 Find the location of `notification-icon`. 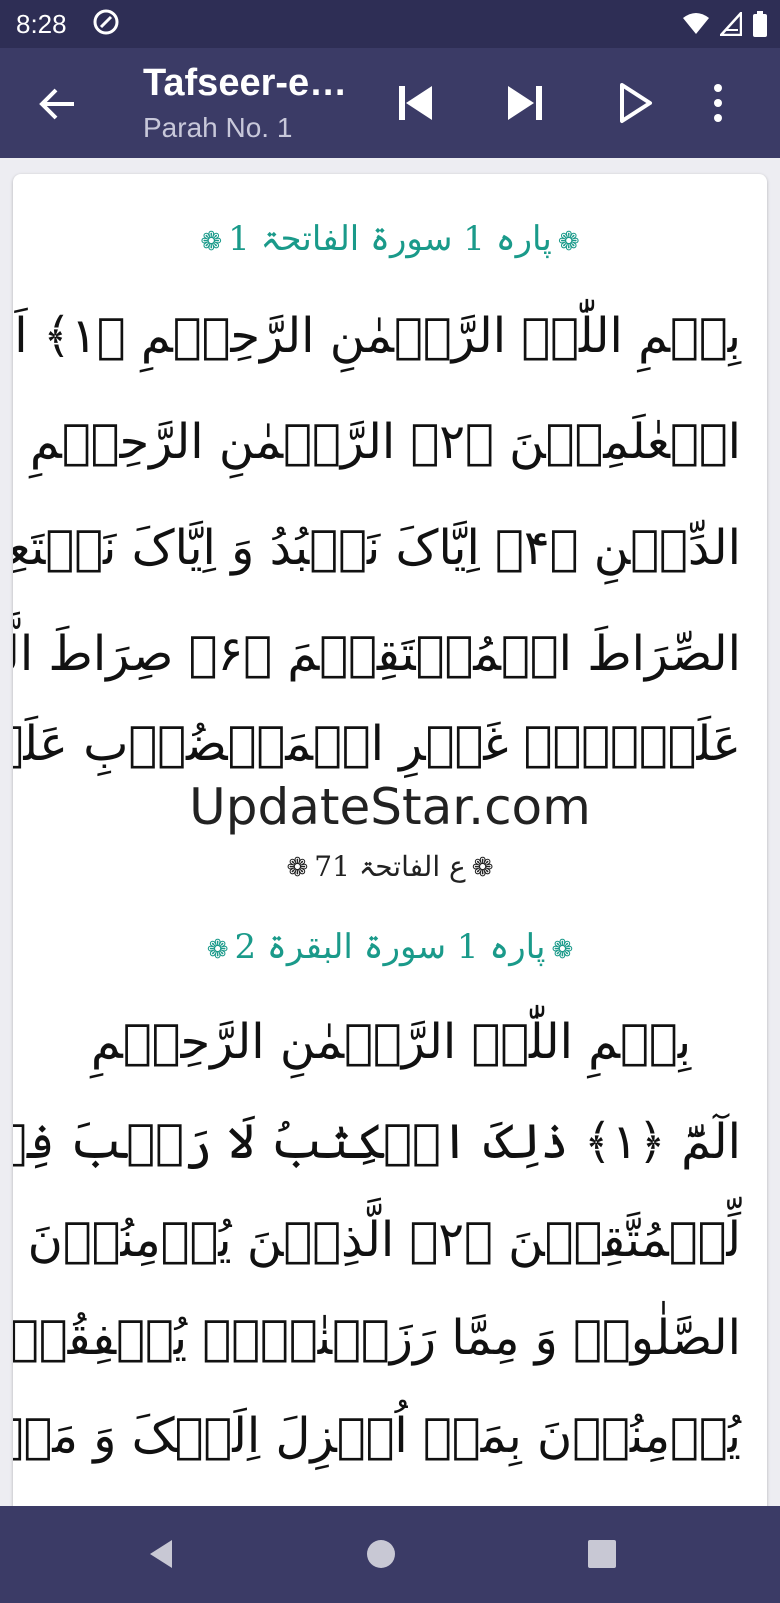

notification-icon is located at coordinates (106, 22).